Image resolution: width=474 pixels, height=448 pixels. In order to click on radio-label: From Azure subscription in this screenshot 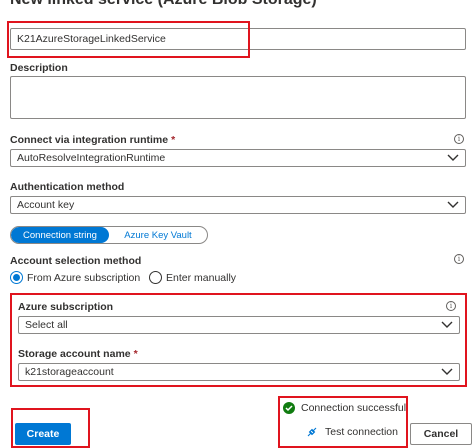, I will do `click(84, 277)`.